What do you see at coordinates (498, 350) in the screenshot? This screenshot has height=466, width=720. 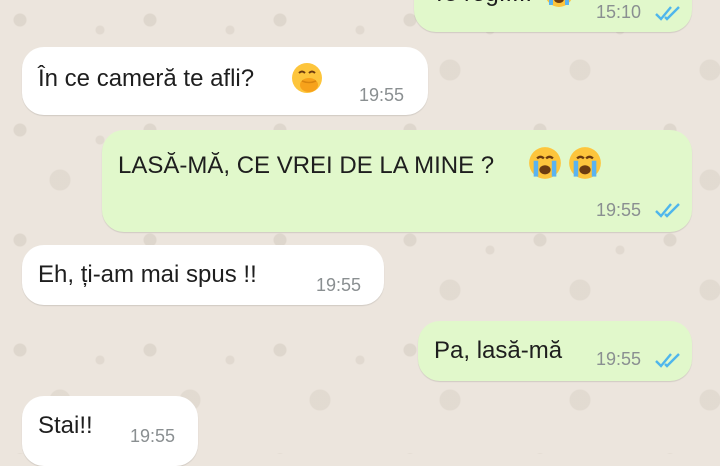 I see `message-text: Pa, lasă-mă` at bounding box center [498, 350].